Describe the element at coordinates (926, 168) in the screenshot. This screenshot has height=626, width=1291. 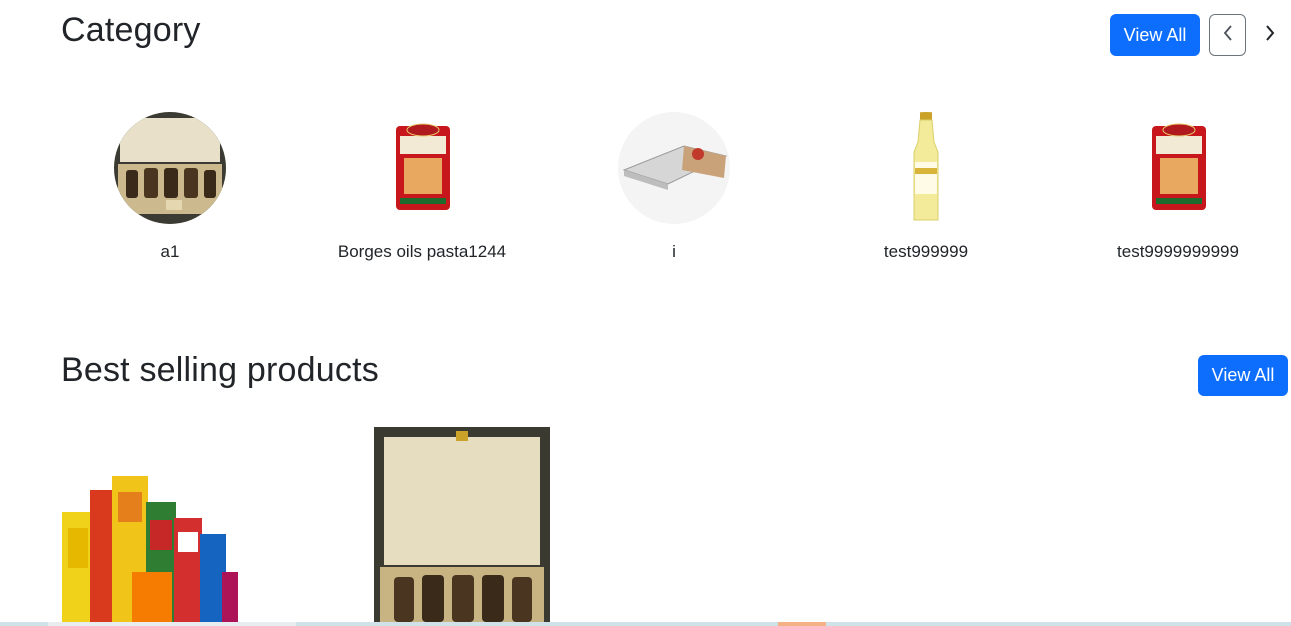
I see `oil-bottle-icon` at that location.